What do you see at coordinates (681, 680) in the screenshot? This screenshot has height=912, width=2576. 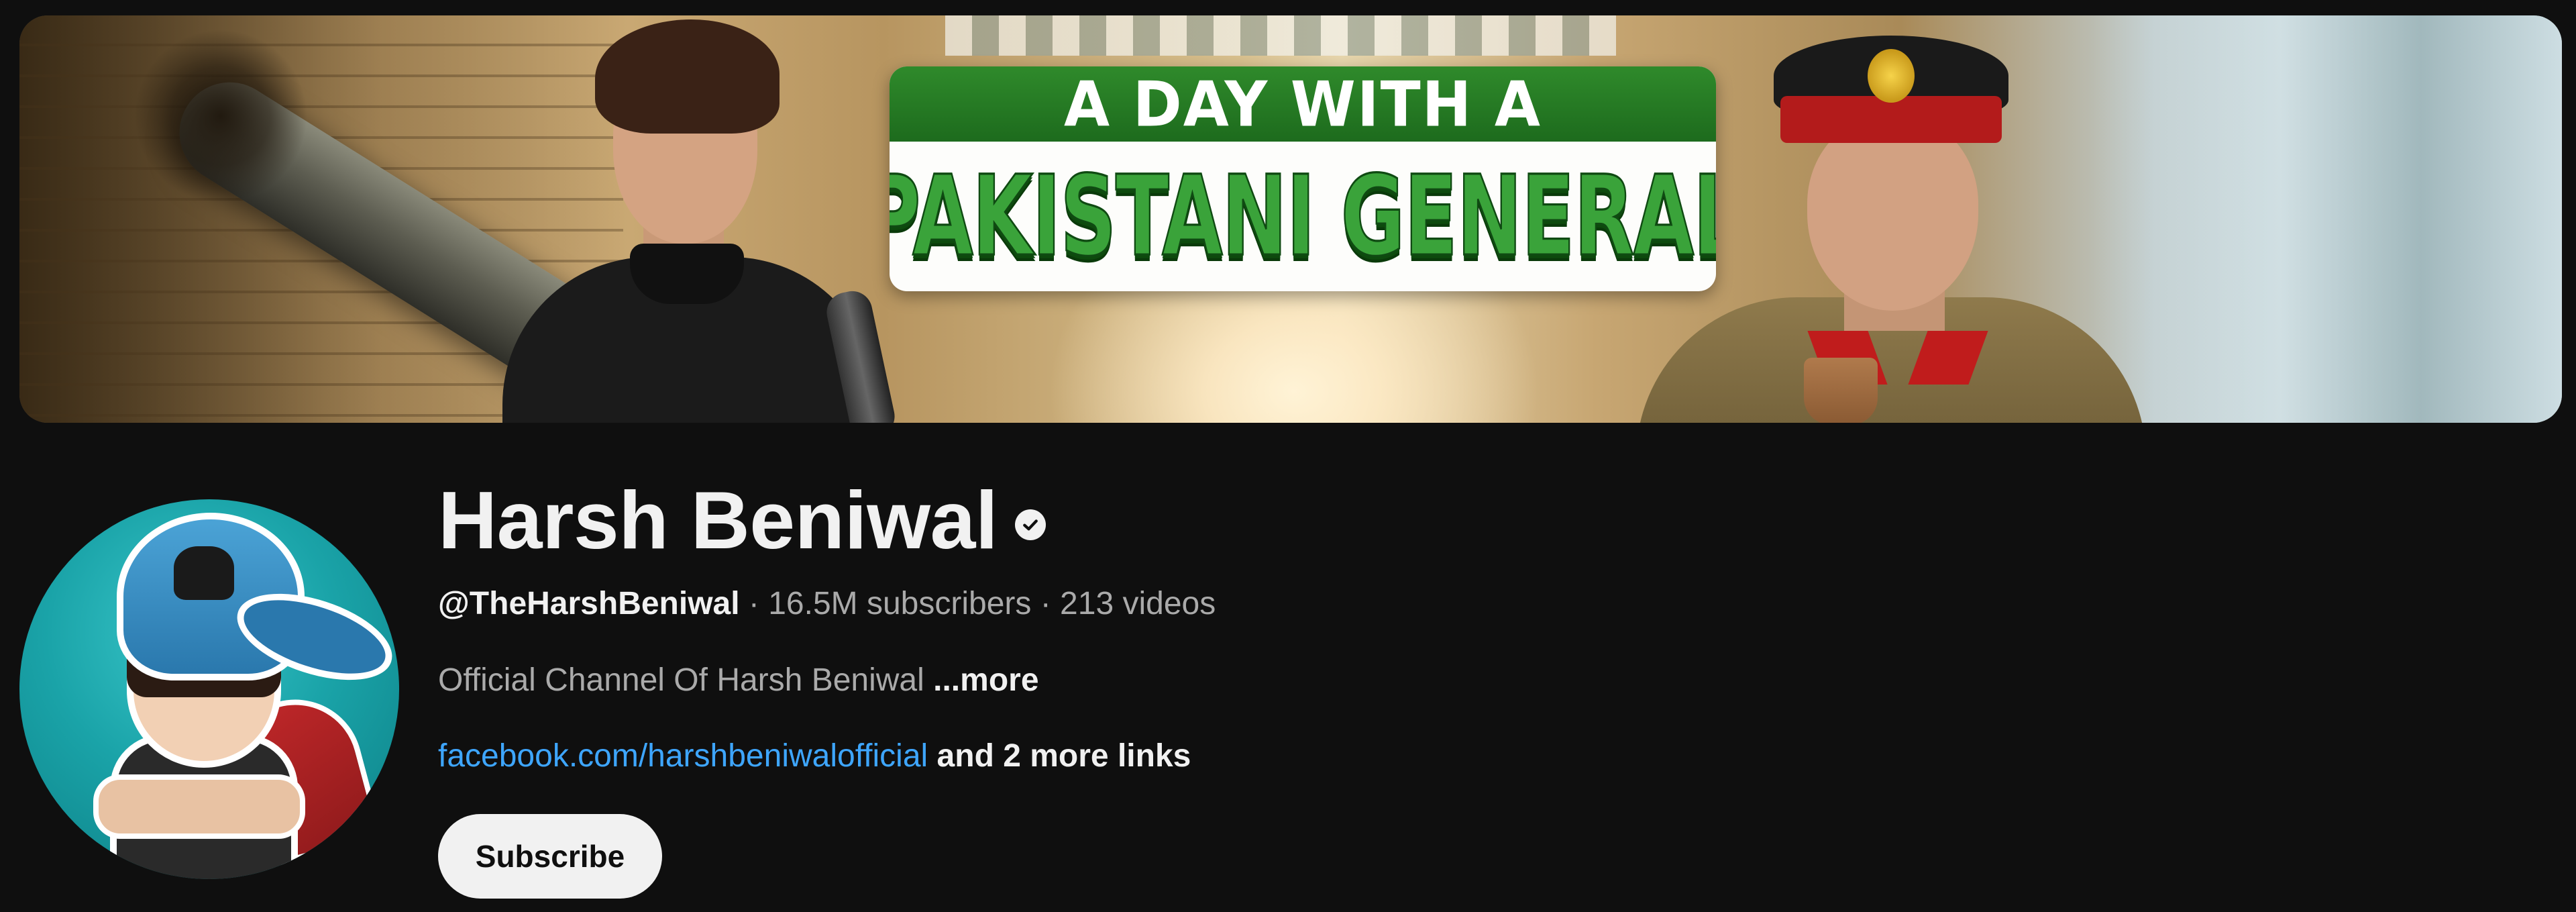 I see `description-text: Official Channel Of Harsh Beniwal` at bounding box center [681, 680].